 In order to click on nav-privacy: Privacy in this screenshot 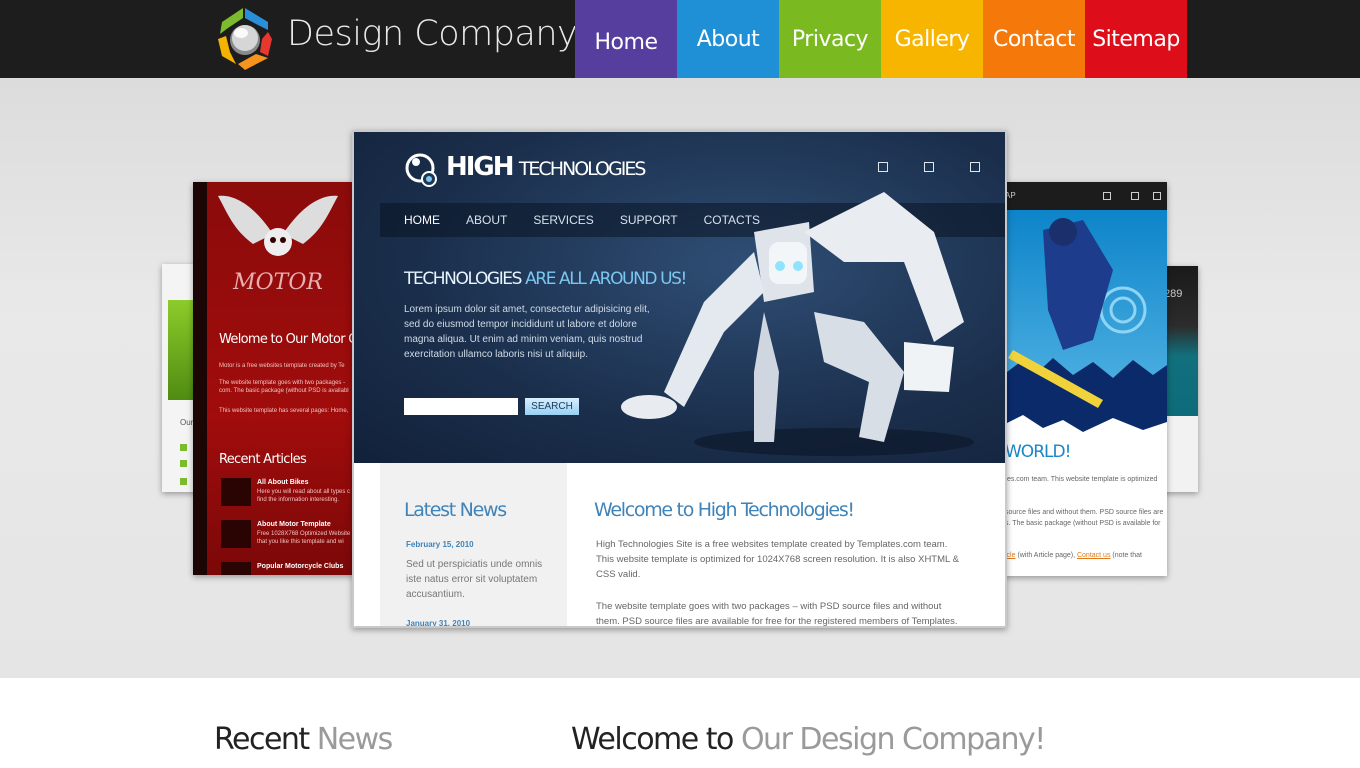, I will do `click(830, 39)`.